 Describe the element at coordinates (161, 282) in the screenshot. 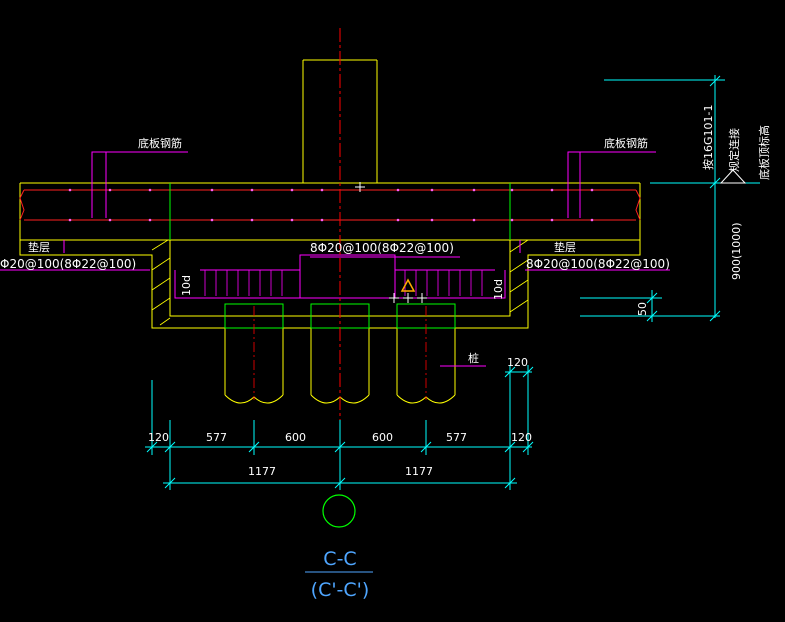

I see `cushion-hatch-left` at that location.